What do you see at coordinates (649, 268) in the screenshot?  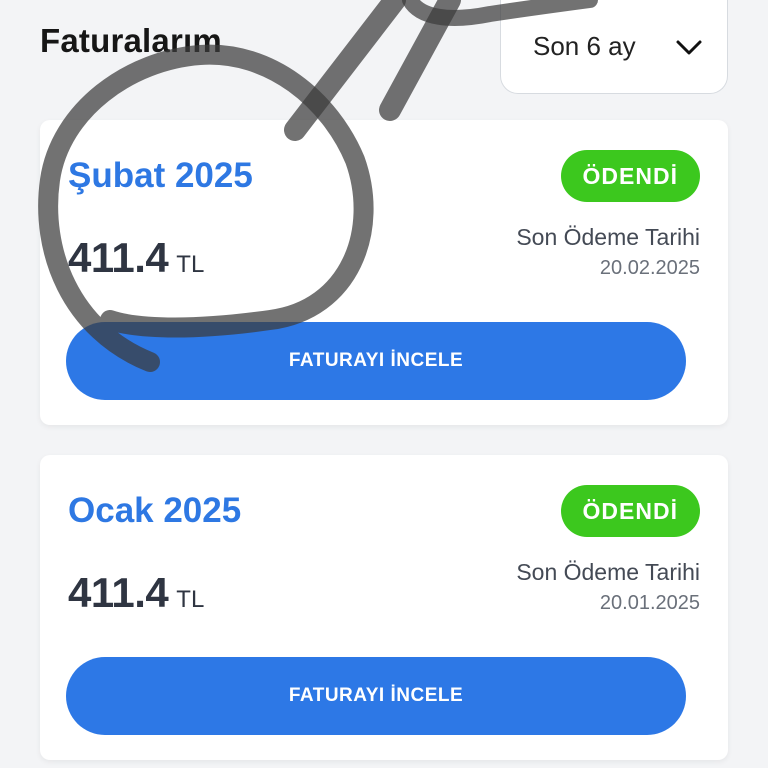 I see `due-date: 20.02.2025` at bounding box center [649, 268].